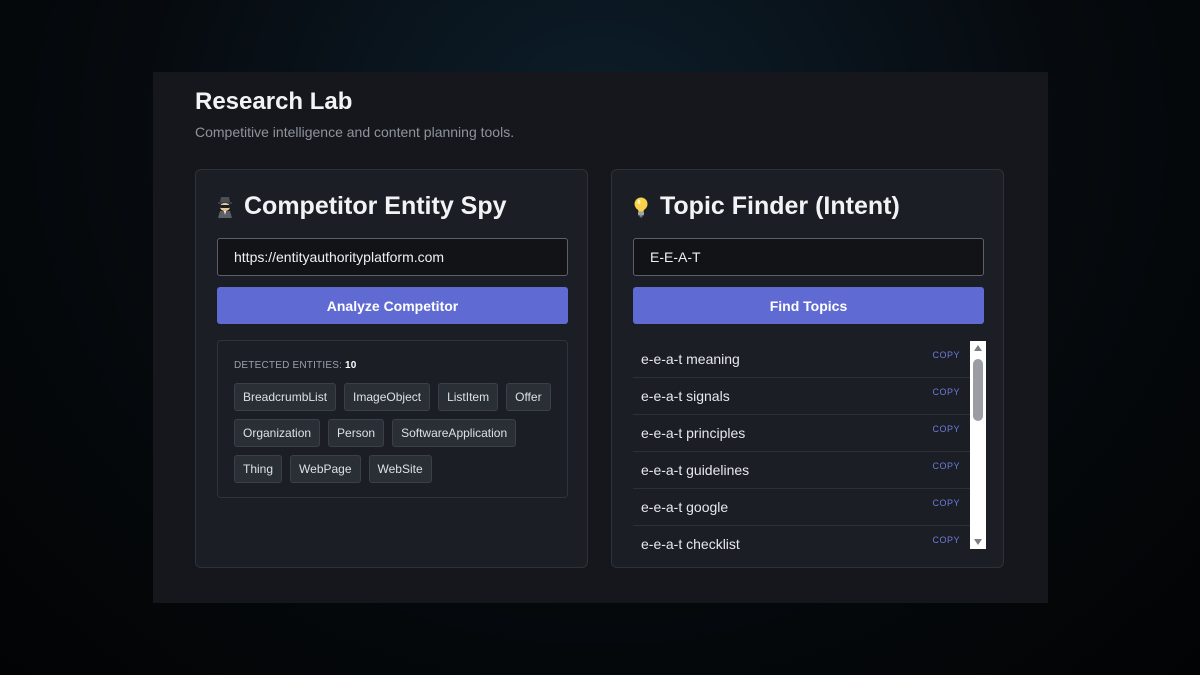 The width and height of the screenshot is (1200, 675). Describe the element at coordinates (392, 257) in the screenshot. I see `competitor-url-input` at that location.